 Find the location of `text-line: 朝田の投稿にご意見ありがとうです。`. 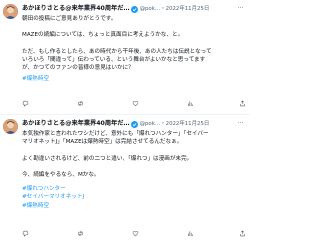

text-line: 朝田の投稿にご意見ありがとうです。 is located at coordinates (69, 19).